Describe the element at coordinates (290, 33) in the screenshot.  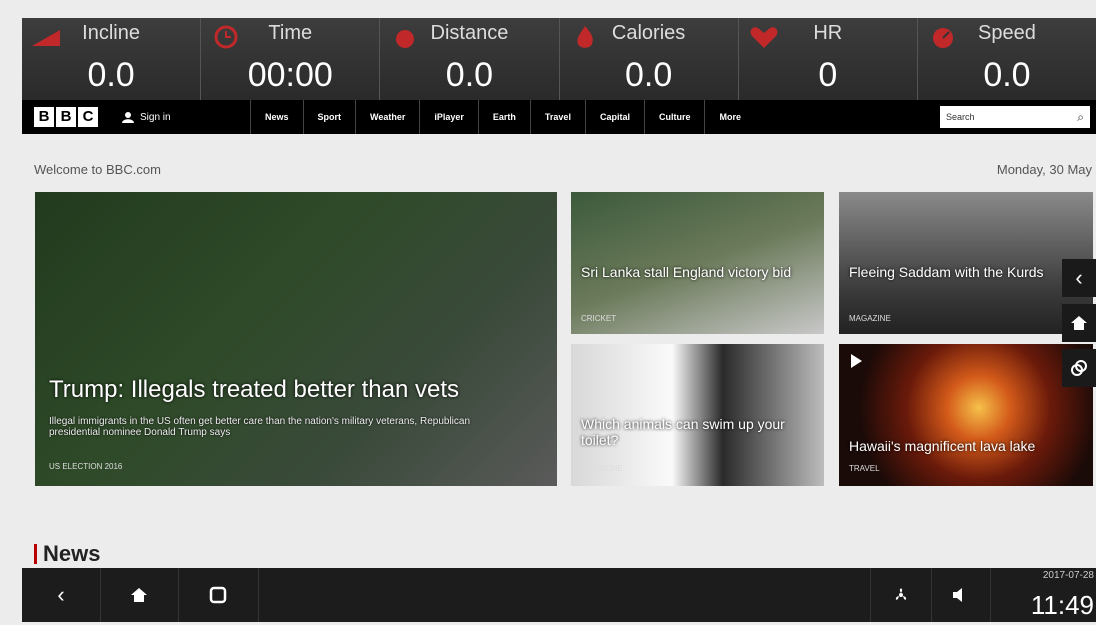
I see `stat-label: Time` at that location.